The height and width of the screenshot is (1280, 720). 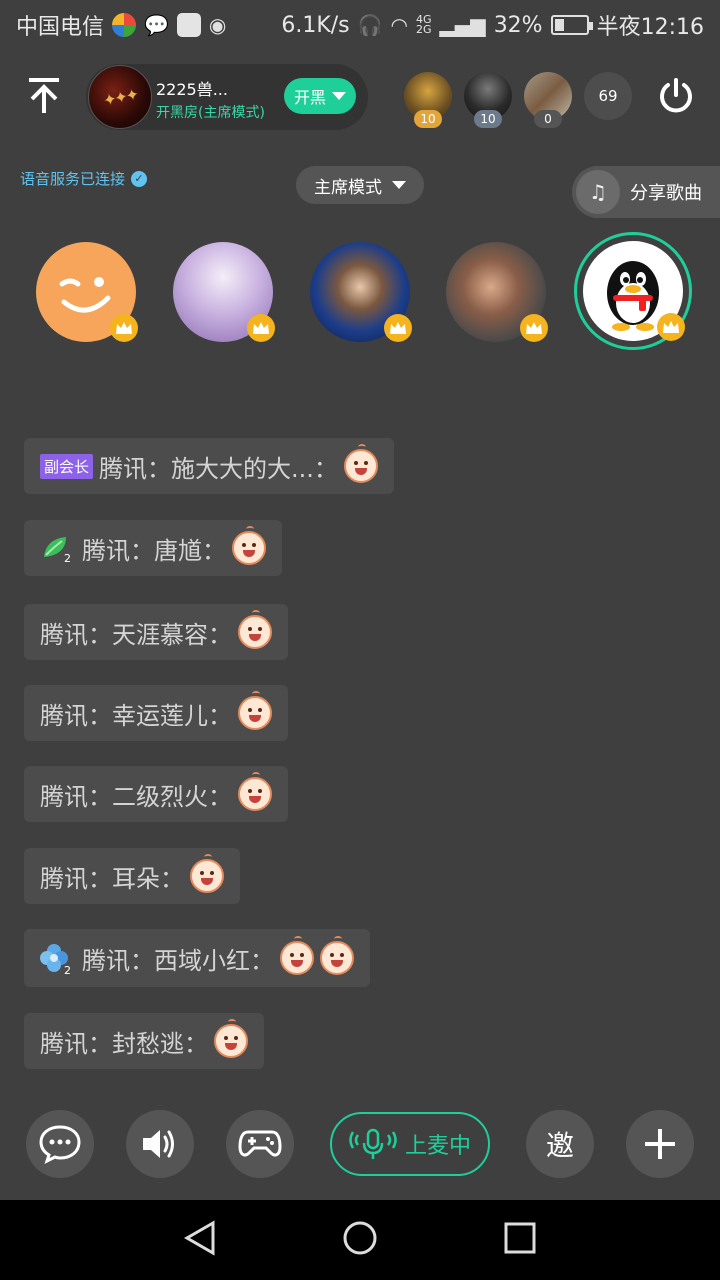 What do you see at coordinates (136, 796) in the screenshot?
I see `chat-message-text: 腾讯：二级烈火：` at bounding box center [136, 796].